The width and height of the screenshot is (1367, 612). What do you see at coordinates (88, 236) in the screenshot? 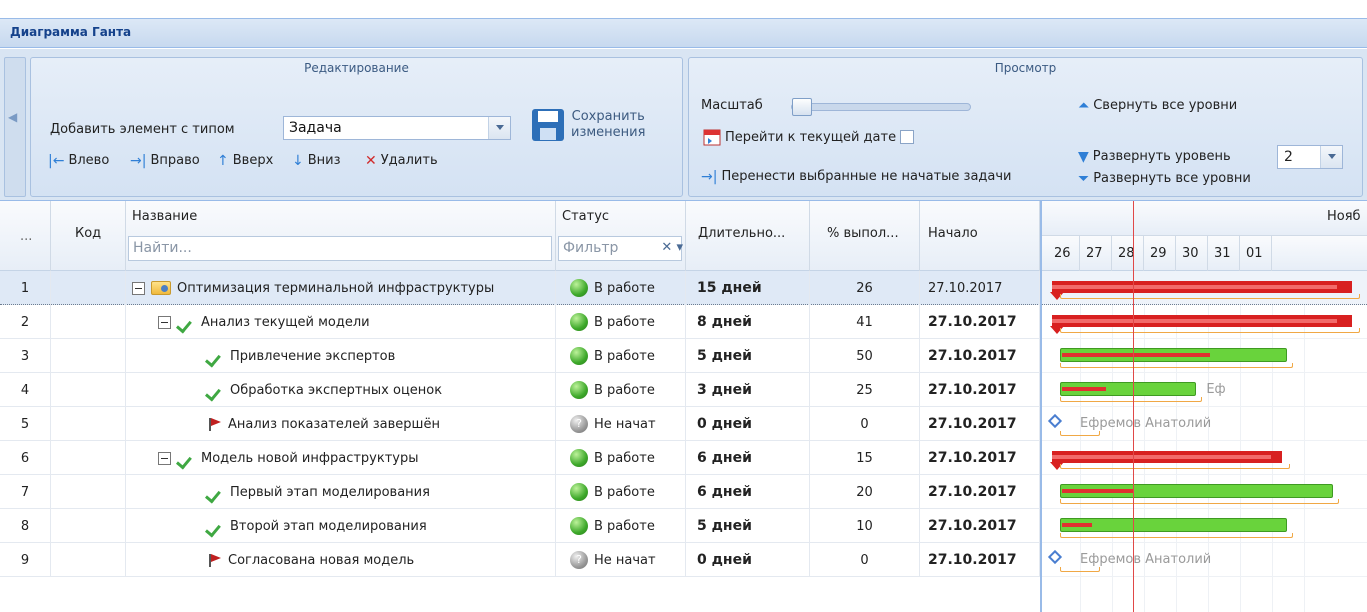
I see `column-code-header: Код` at bounding box center [88, 236].